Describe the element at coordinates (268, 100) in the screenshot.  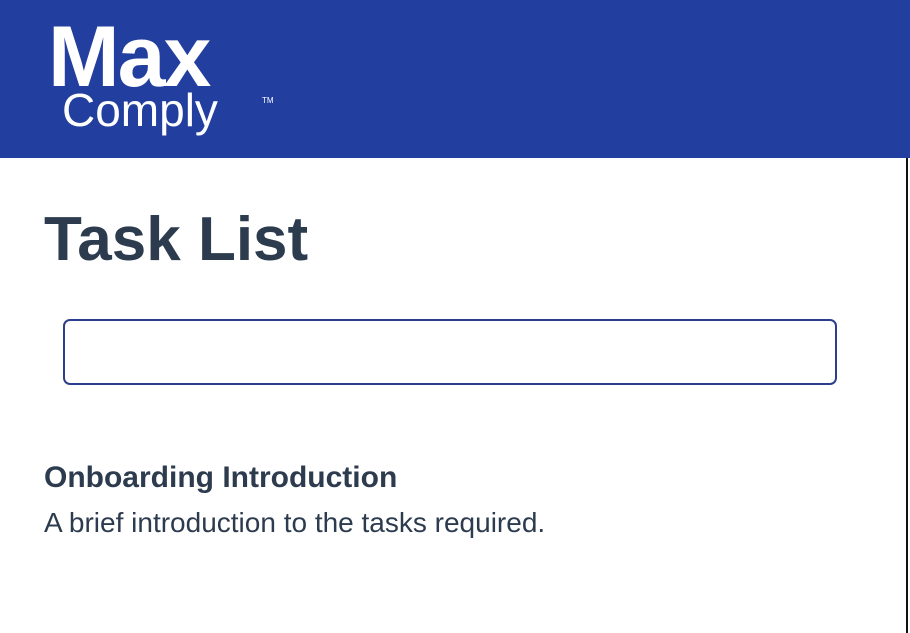
I see `logo-trademark: TM` at that location.